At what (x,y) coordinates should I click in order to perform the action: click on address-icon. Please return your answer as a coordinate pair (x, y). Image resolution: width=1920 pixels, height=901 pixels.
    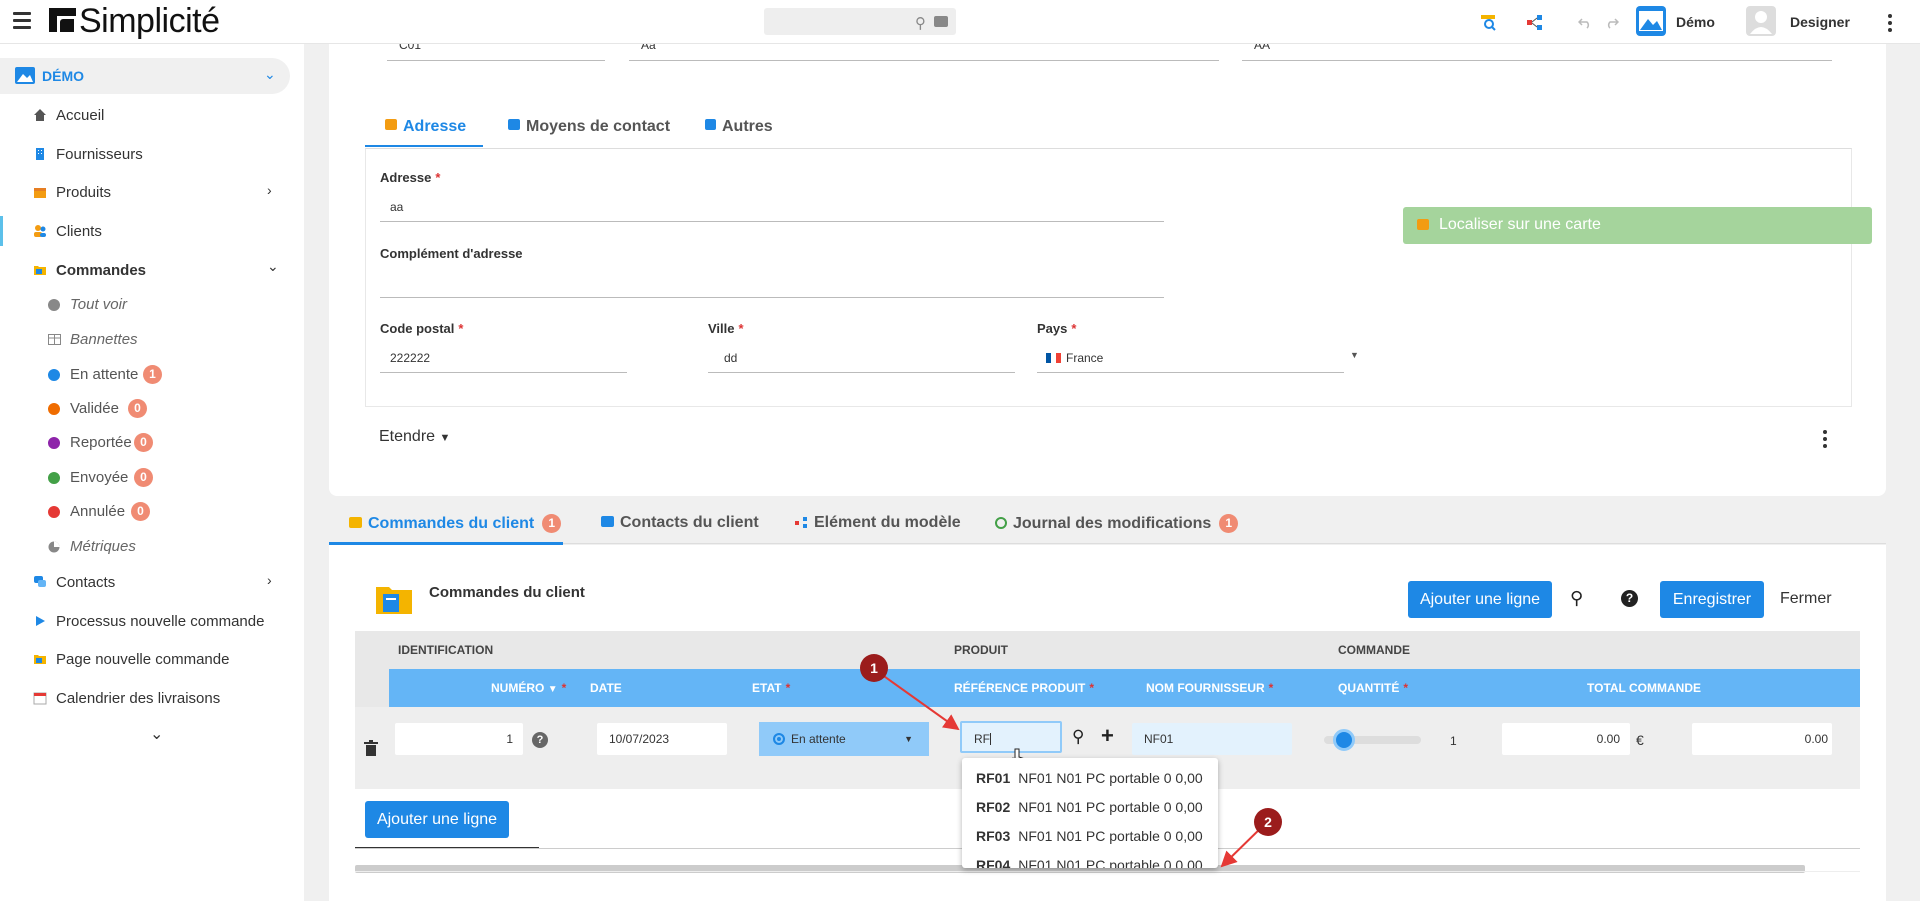
    Looking at the image, I should click on (391, 124).